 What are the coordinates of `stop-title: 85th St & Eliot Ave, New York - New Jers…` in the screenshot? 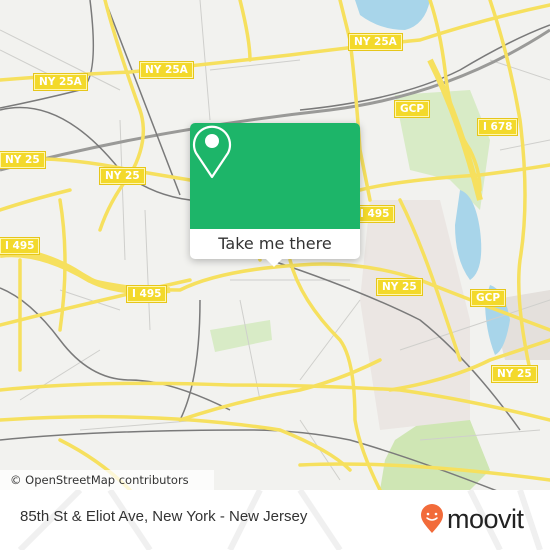 It's located at (164, 516).